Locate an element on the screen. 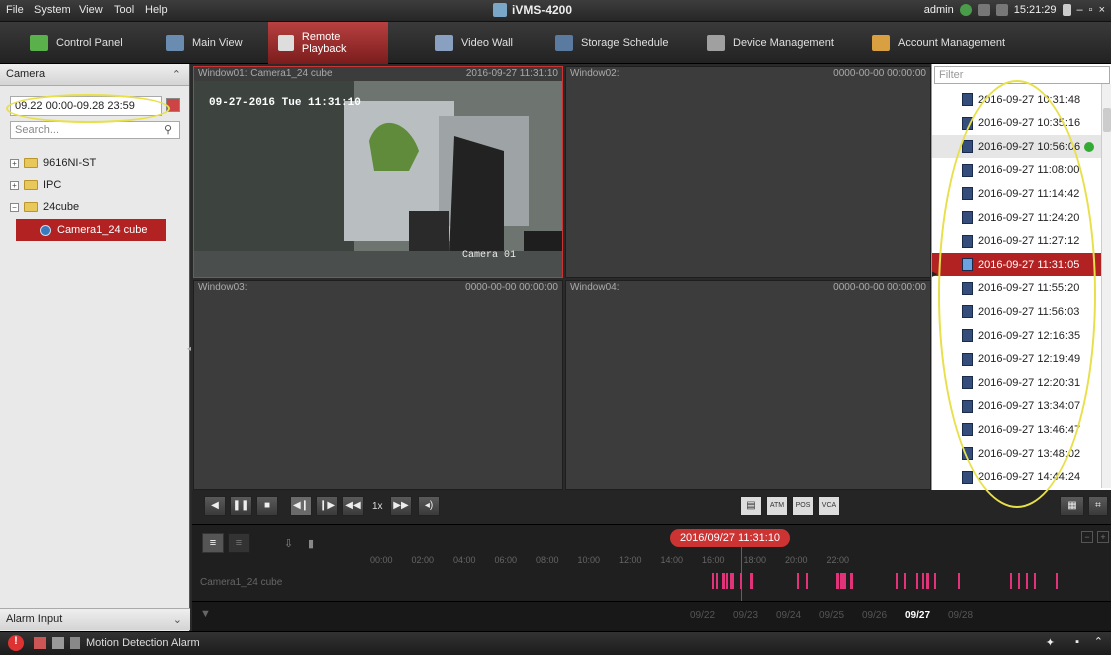  tree-node-ipc: + IPC is located at coordinates (95, 185).